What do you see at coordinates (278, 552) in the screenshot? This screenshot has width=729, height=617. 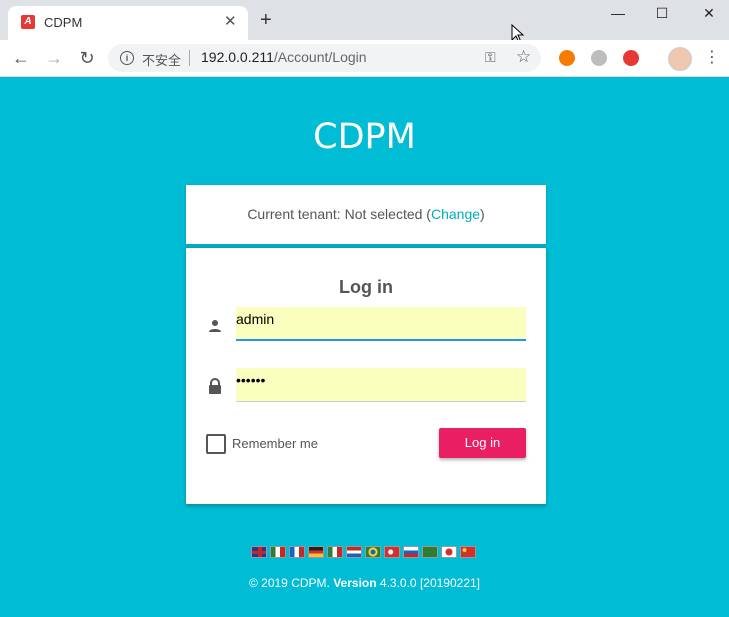 I see `flag-mexico-icon` at bounding box center [278, 552].